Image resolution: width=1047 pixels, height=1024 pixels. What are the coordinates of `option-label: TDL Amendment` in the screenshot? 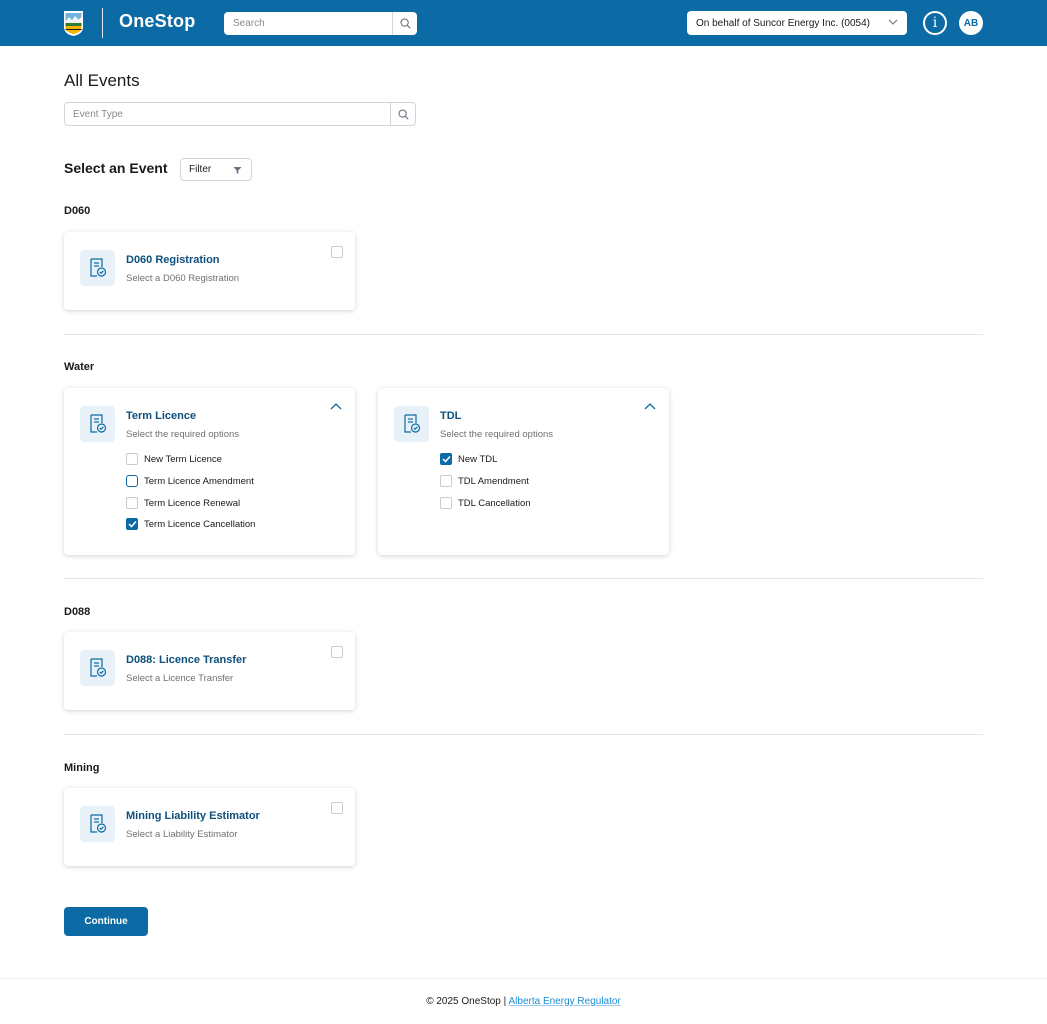 It's located at (493, 481).